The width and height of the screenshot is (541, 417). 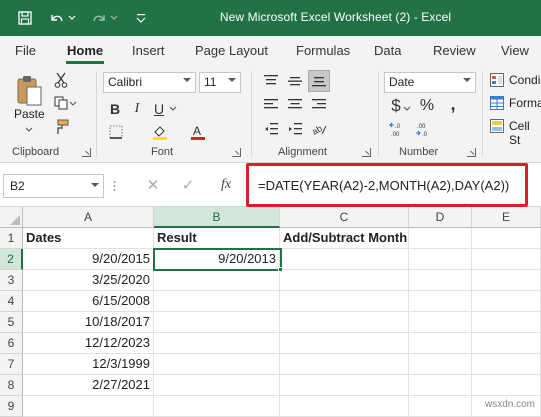 What do you see at coordinates (148, 50) in the screenshot?
I see `tab-insert: Insert` at bounding box center [148, 50].